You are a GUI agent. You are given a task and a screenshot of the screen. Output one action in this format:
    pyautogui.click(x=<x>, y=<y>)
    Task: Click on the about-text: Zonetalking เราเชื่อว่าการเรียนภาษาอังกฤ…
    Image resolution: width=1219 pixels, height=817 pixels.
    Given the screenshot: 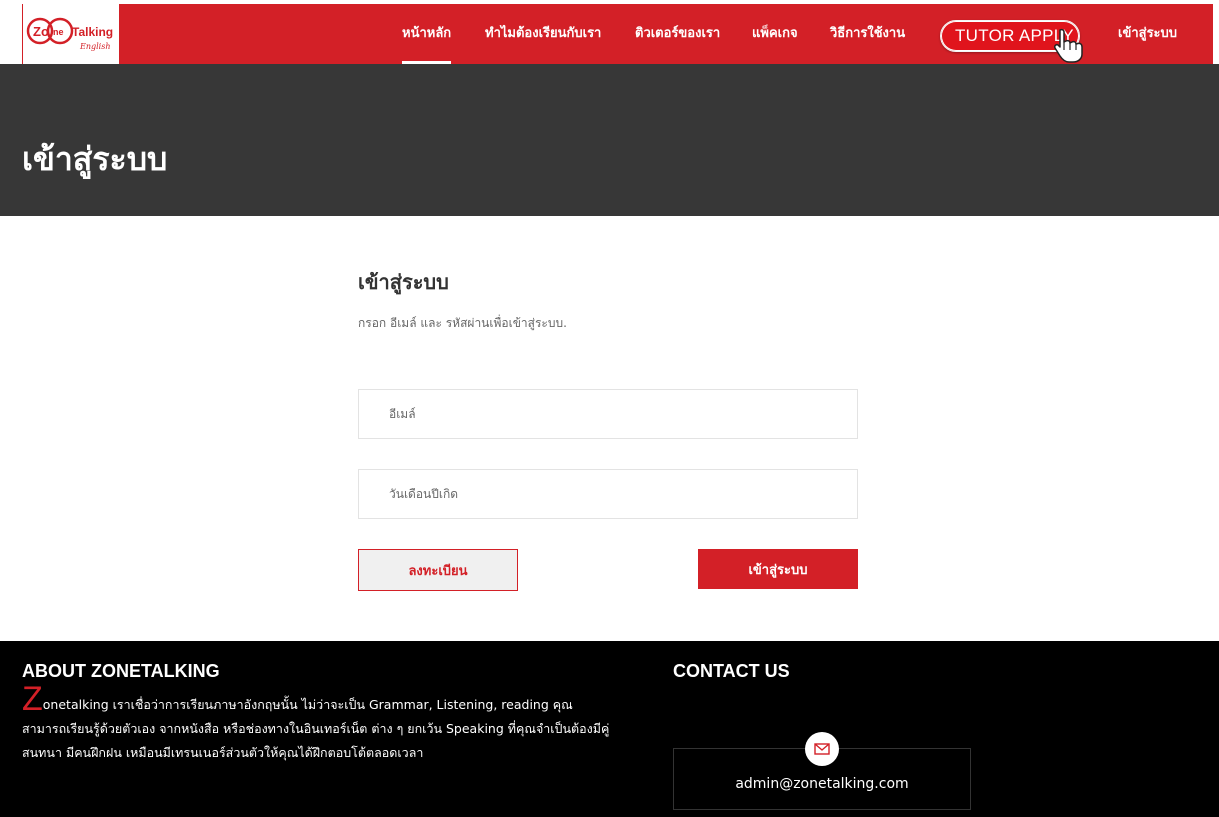 What is the action you would take?
    pyautogui.click(x=317, y=723)
    